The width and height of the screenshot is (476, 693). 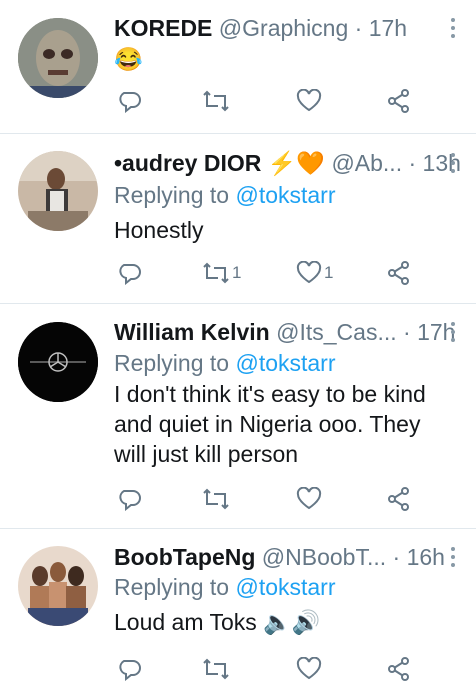 What do you see at coordinates (237, 272) in the screenshot?
I see `retweet-count: 1` at bounding box center [237, 272].